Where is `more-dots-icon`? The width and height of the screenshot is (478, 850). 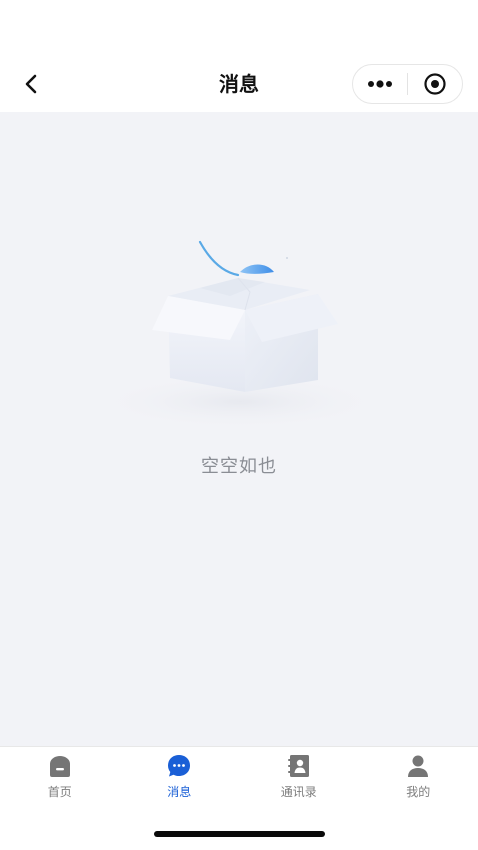
more-dots-icon is located at coordinates (380, 84).